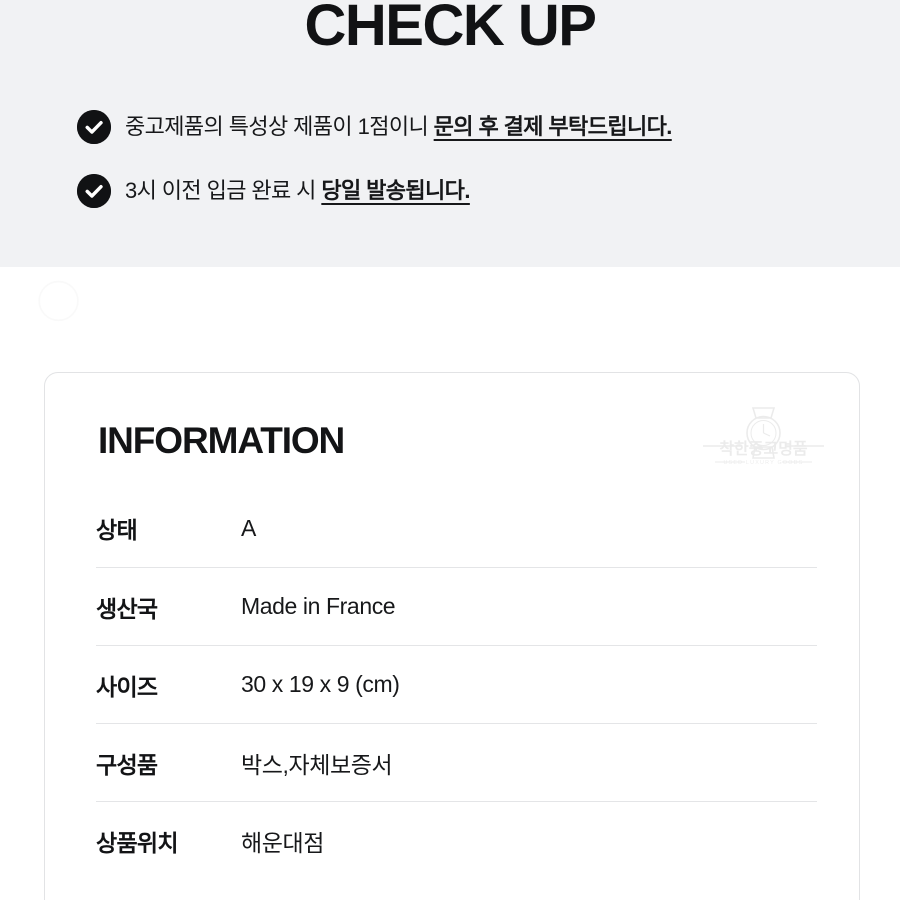 The height and width of the screenshot is (900, 900). Describe the element at coordinates (279, 126) in the screenshot. I see `list-item-text-plain: 중고제품의 특성상 제품이 1점이니` at that location.